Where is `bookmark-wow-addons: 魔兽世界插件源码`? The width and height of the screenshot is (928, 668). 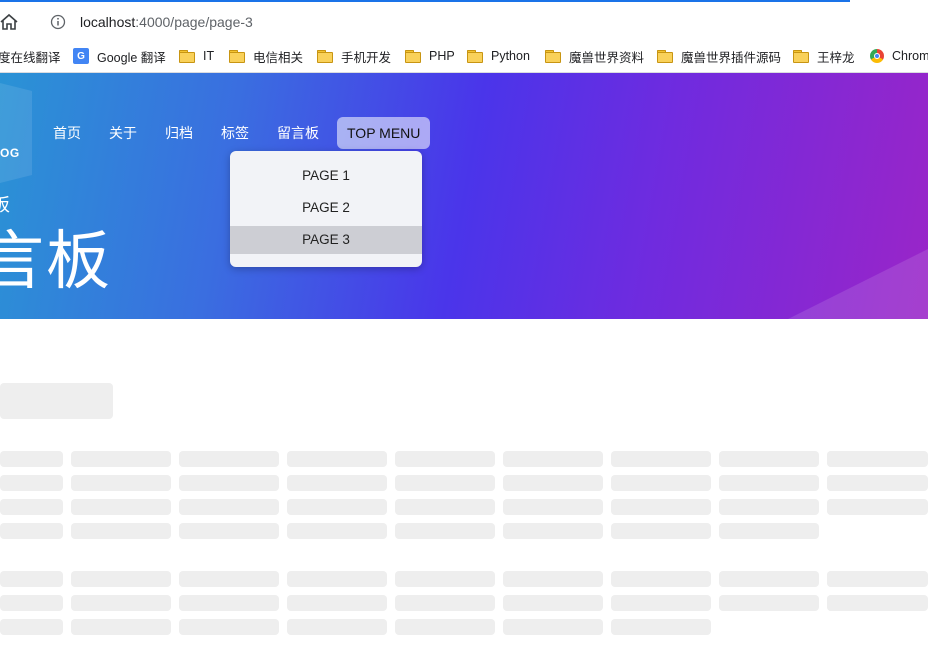 bookmark-wow-addons: 魔兽世界插件源码 is located at coordinates (719, 56).